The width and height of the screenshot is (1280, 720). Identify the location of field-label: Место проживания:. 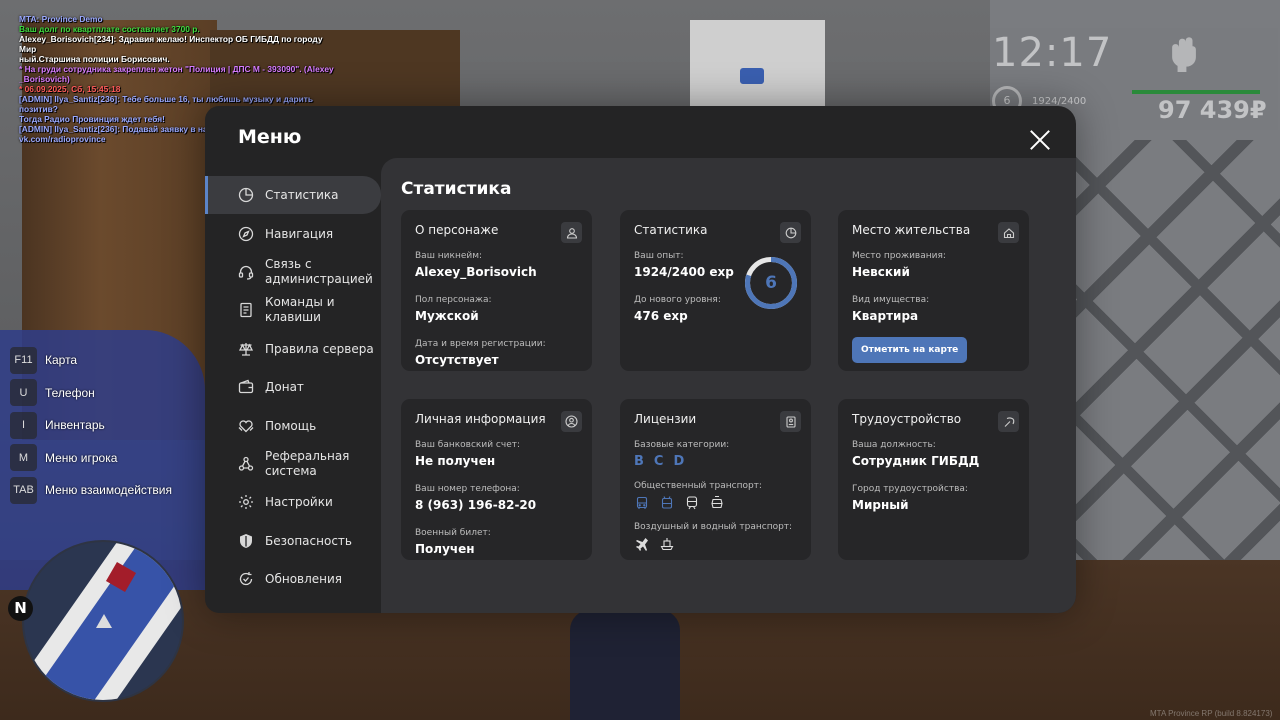
(899, 256).